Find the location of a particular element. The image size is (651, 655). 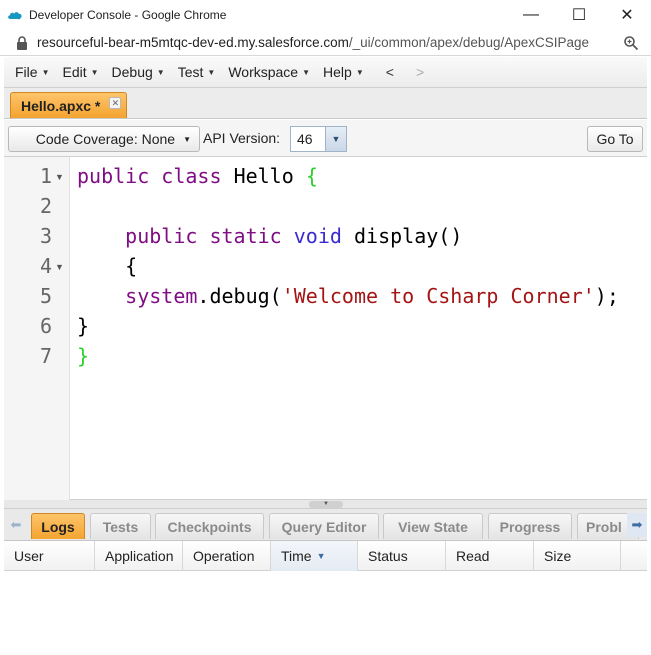

column-time: Time ▼ is located at coordinates (314, 556).